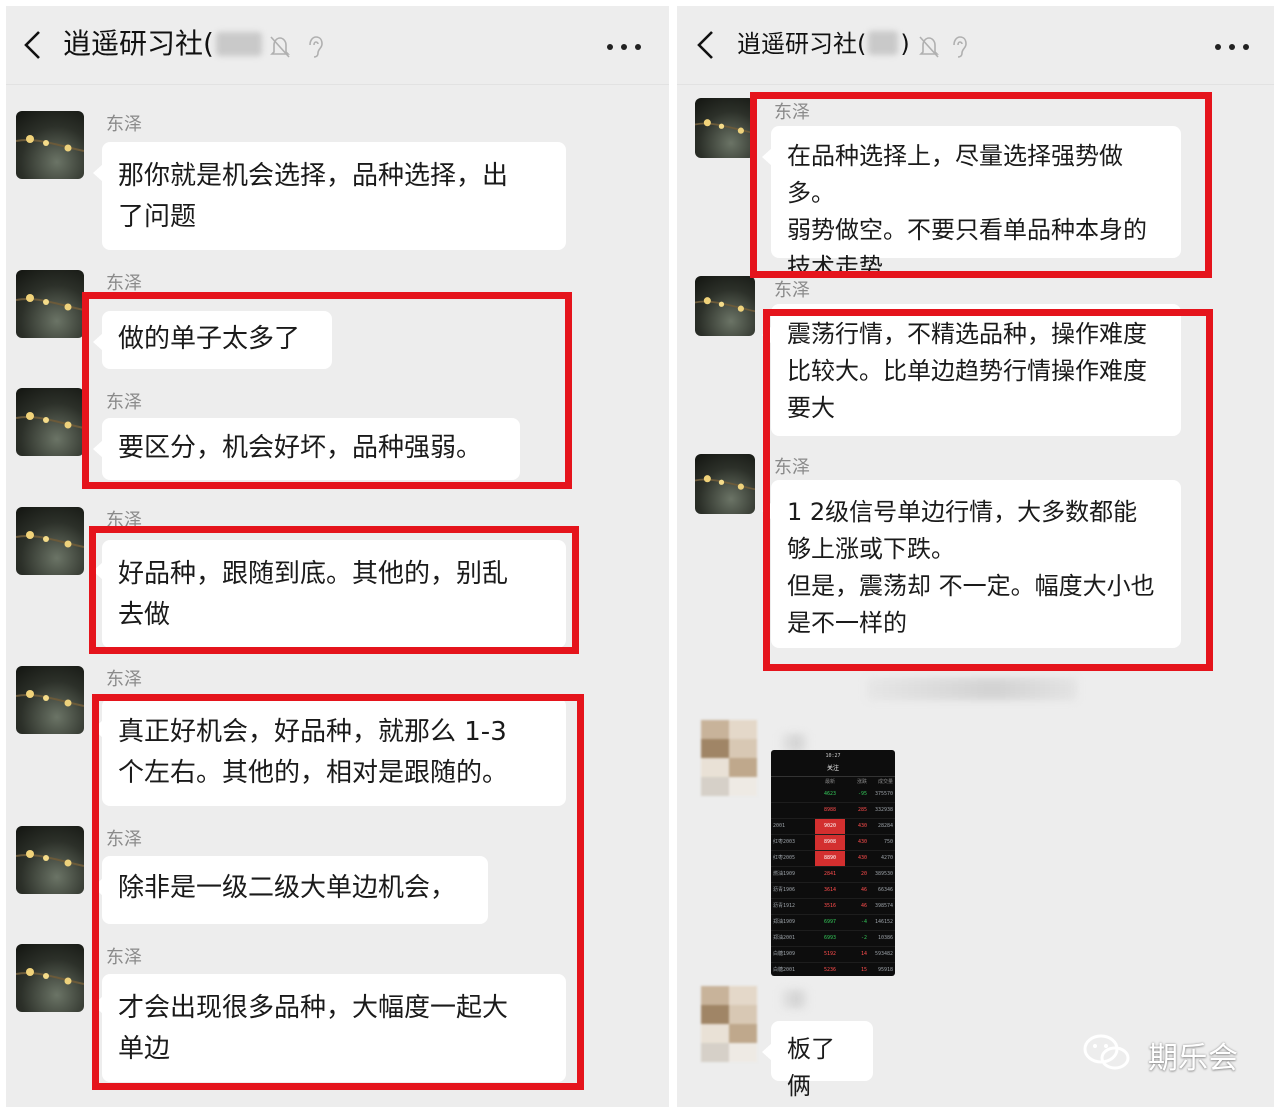 The image size is (1280, 1113). I want to click on quote-row: 沥青1906 3614 46 66346, so click(833, 891).